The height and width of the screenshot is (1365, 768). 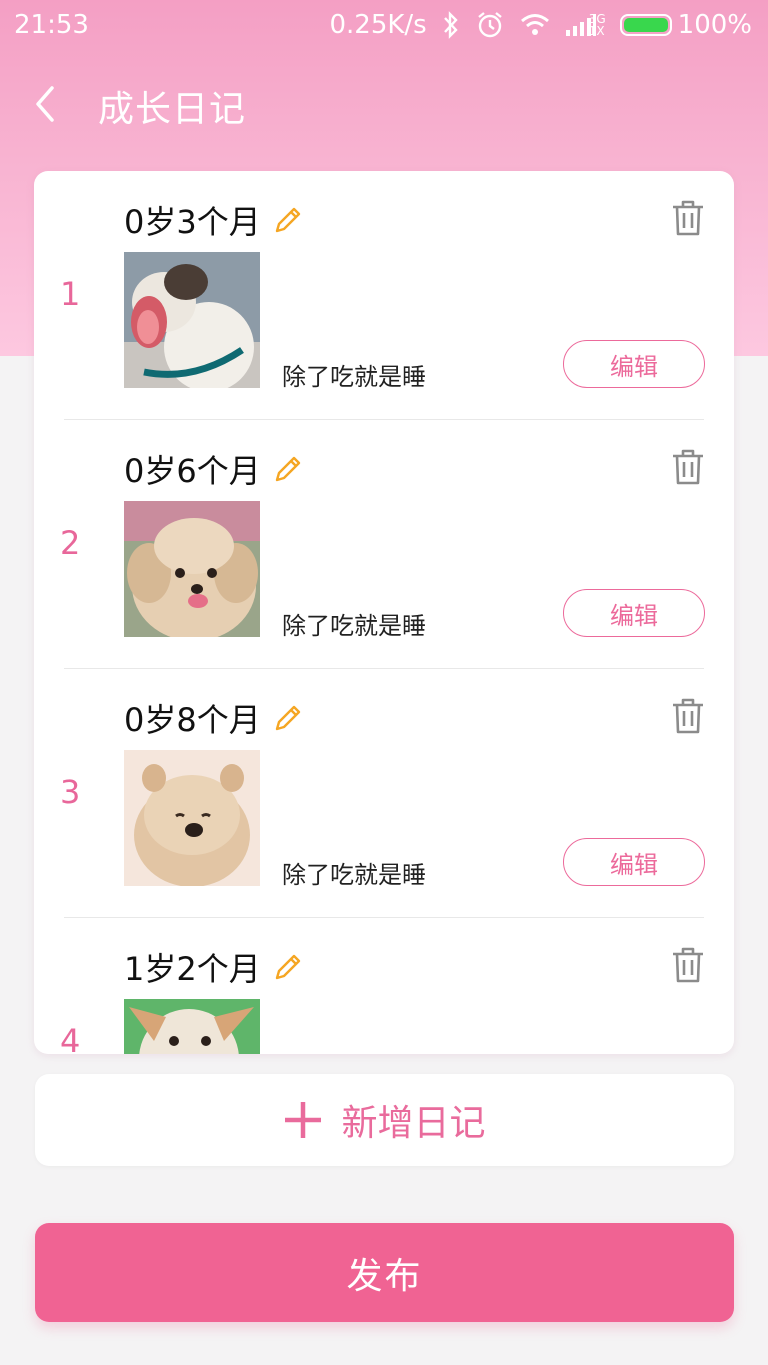 What do you see at coordinates (70, 792) in the screenshot?
I see `entry-index: 3` at bounding box center [70, 792].